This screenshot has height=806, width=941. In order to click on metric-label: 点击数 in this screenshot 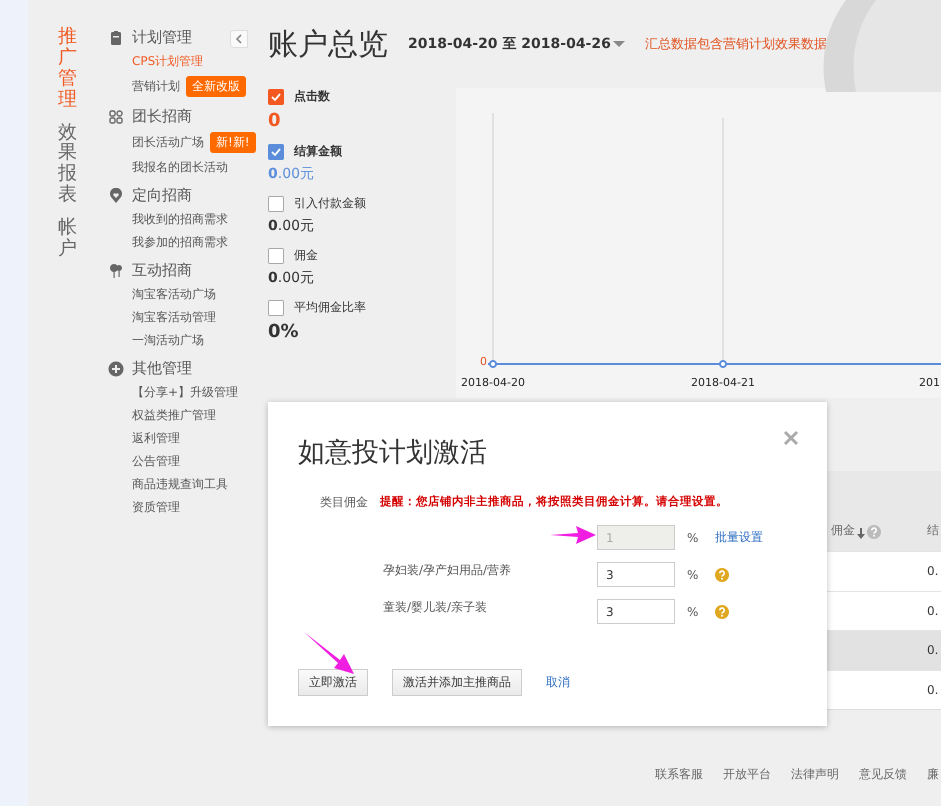, I will do `click(312, 96)`.